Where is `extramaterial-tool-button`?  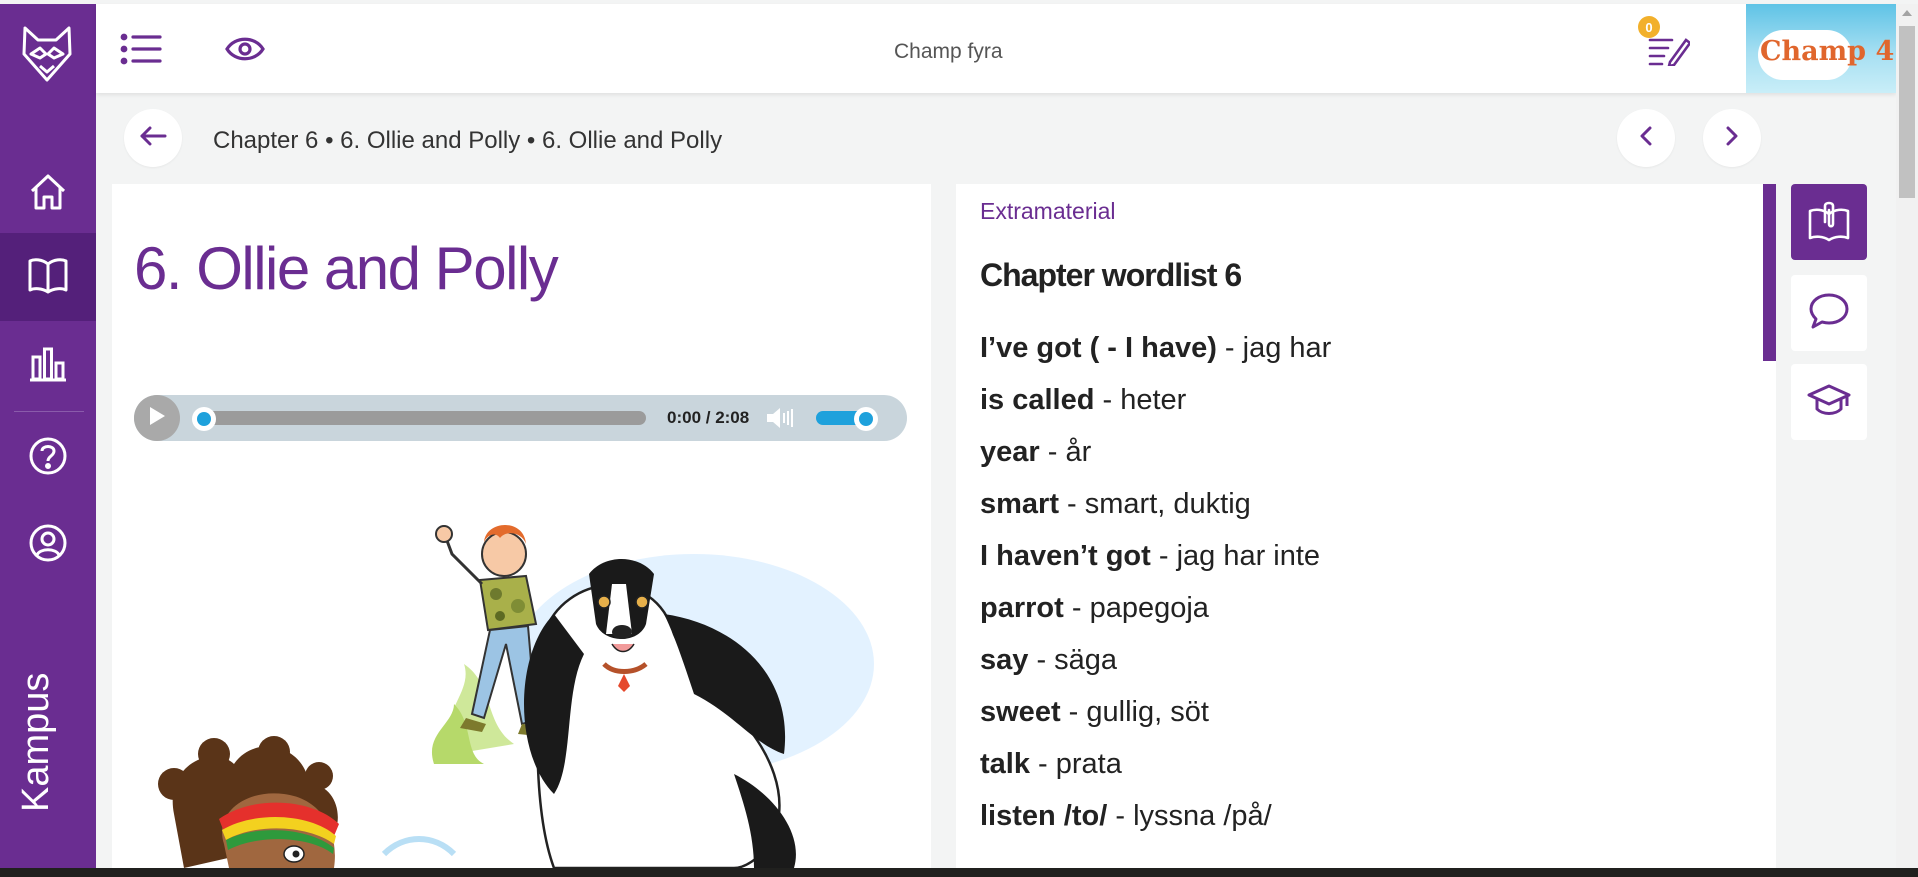
extramaterial-tool-button is located at coordinates (1829, 222).